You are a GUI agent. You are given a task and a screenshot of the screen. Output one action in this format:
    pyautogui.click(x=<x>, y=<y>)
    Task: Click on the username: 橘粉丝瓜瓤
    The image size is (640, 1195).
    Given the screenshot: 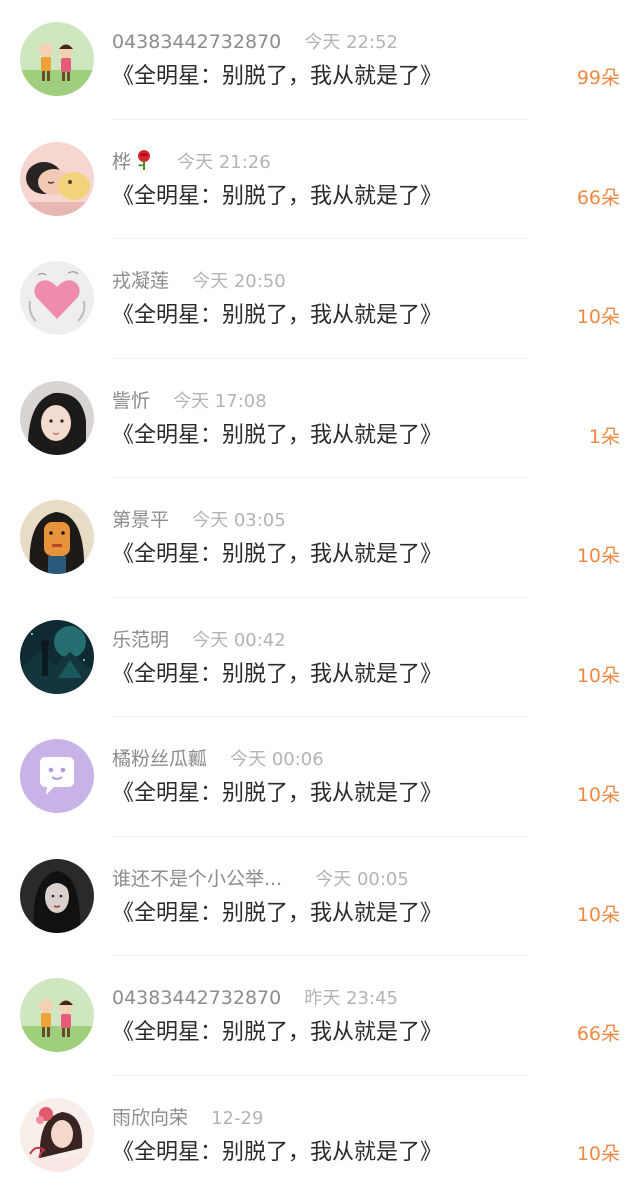 What is the action you would take?
    pyautogui.click(x=159, y=759)
    